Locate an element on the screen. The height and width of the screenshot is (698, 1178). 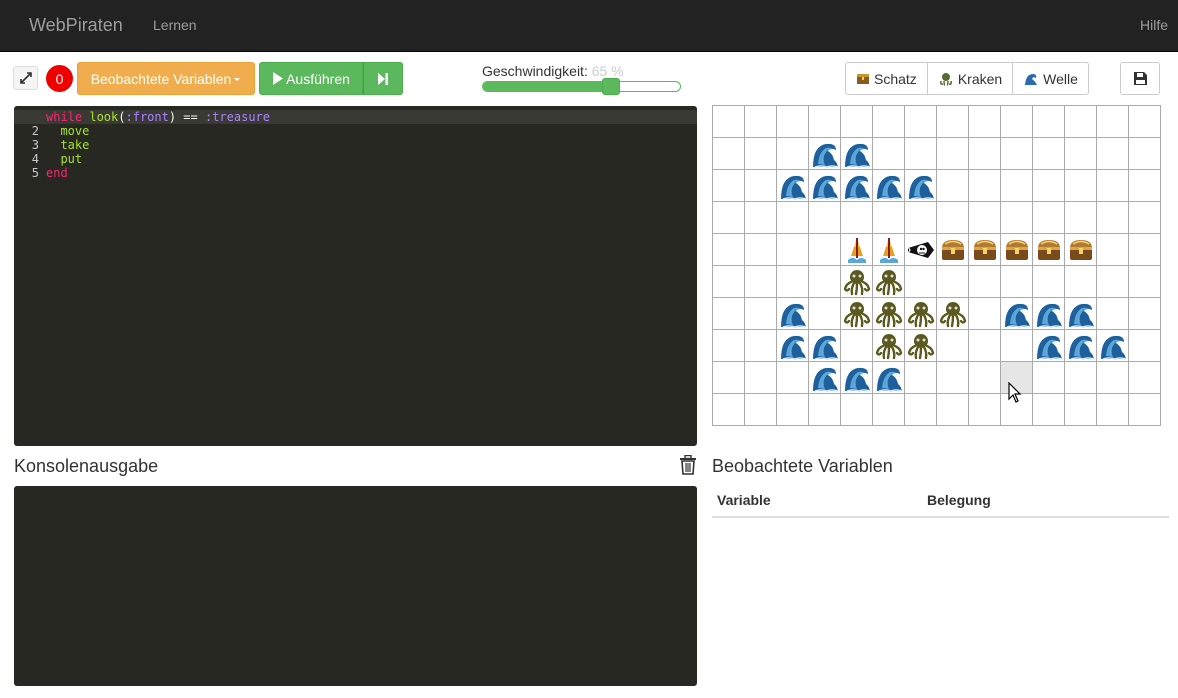
code-line: take is located at coordinates (371, 145).